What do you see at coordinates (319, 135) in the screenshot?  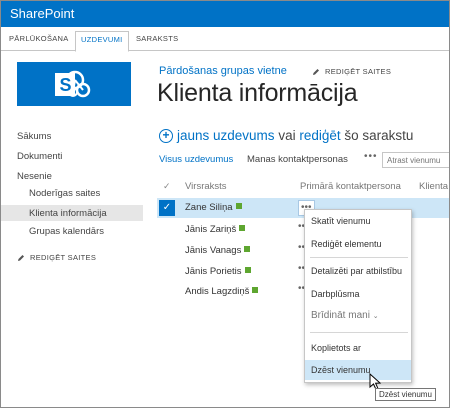 I see `edit-list-link: rediģēt` at bounding box center [319, 135].